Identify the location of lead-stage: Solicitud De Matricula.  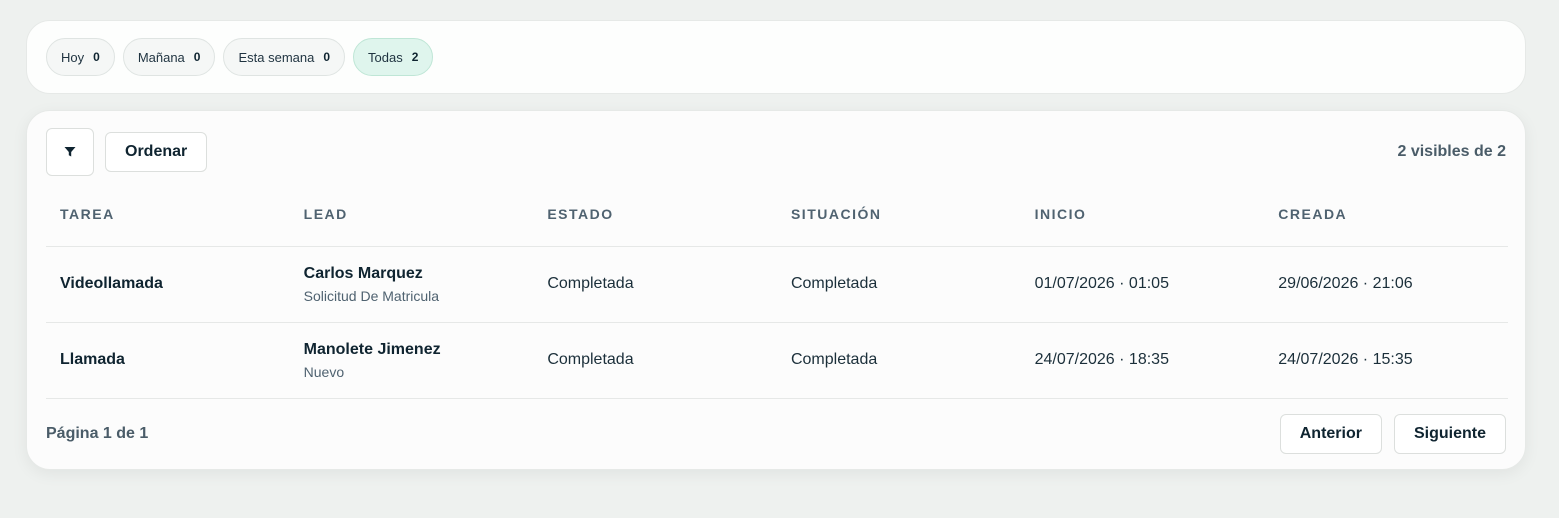
(371, 295).